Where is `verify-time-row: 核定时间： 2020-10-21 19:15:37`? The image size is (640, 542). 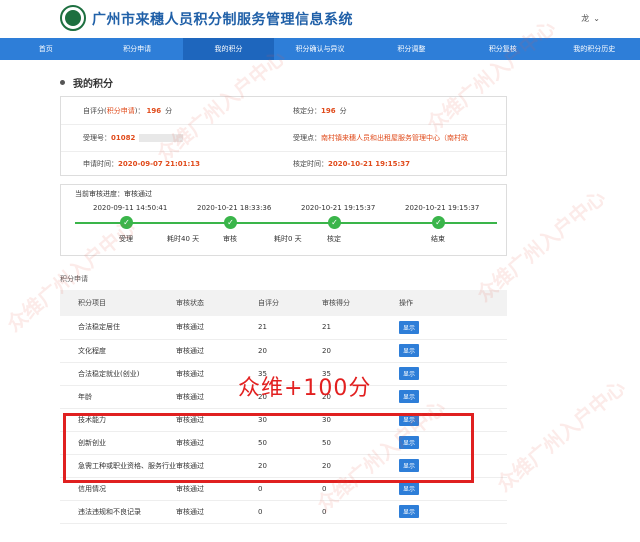 verify-time-row: 核定时间： 2020-10-21 19:15:37 is located at coordinates (352, 164).